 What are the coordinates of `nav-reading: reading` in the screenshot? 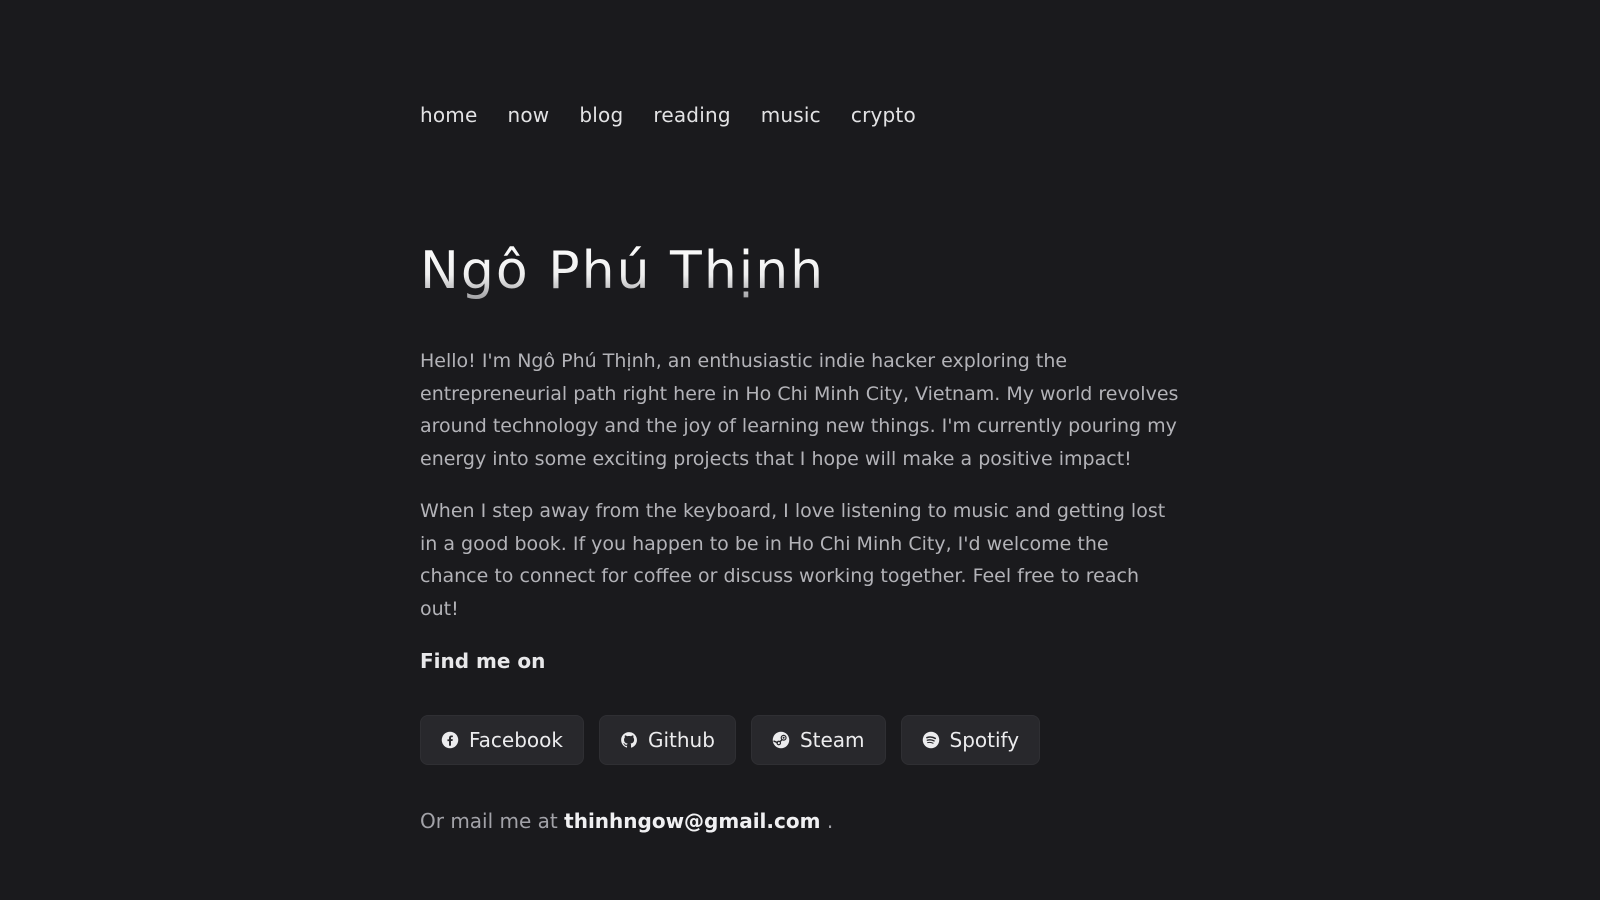 It's located at (691, 115).